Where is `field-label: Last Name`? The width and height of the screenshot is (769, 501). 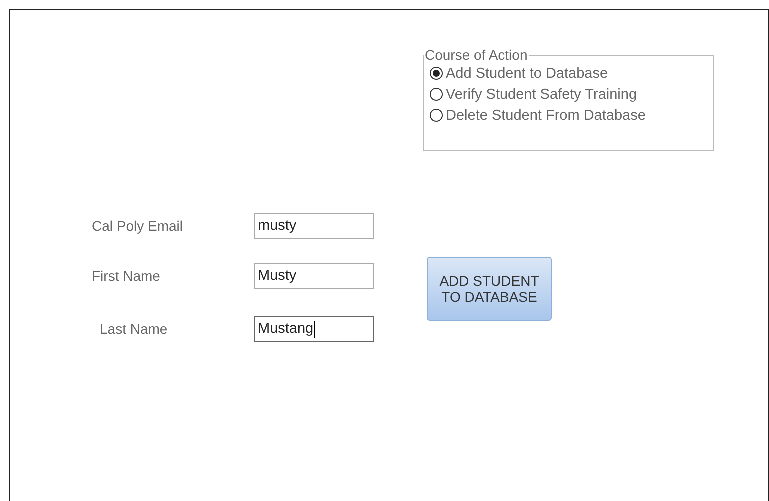 field-label: Last Name is located at coordinates (134, 329).